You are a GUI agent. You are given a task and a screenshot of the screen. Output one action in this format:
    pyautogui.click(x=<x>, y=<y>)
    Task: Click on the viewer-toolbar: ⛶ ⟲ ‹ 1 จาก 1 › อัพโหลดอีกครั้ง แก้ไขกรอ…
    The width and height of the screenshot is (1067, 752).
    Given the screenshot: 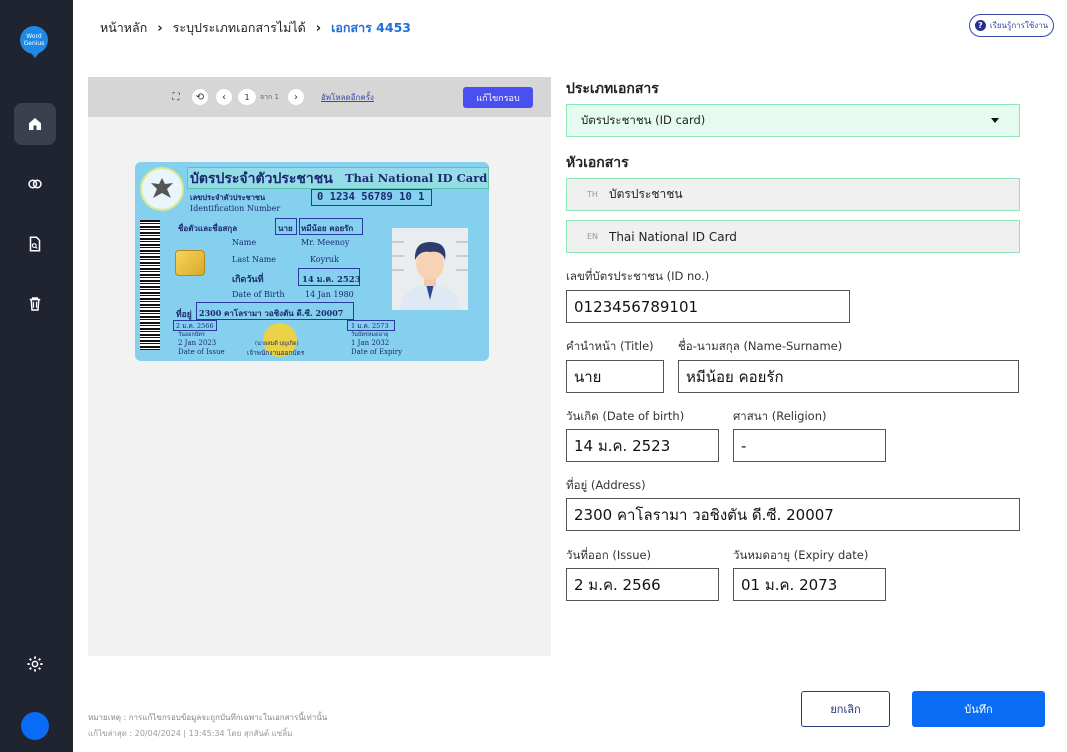 What is the action you would take?
    pyautogui.click(x=319, y=97)
    